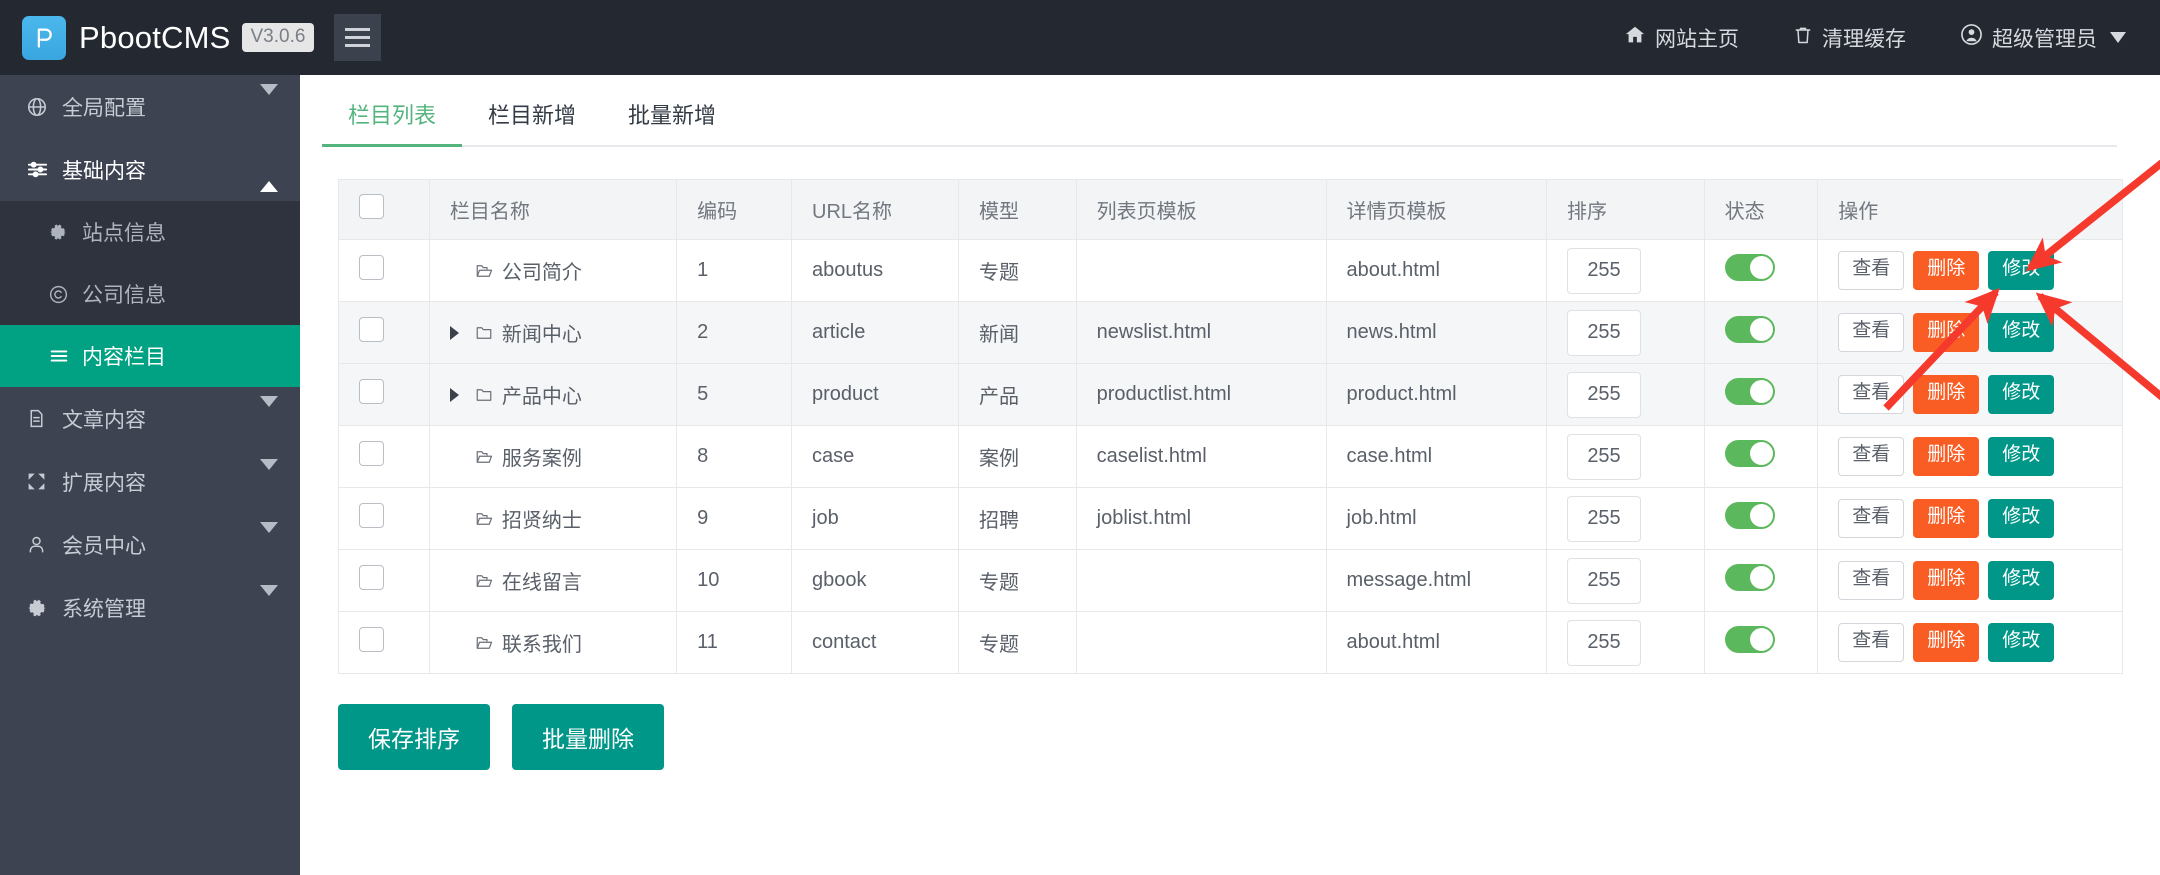 The image size is (2160, 875). What do you see at coordinates (734, 332) in the screenshot?
I see `cell-code: 2` at bounding box center [734, 332].